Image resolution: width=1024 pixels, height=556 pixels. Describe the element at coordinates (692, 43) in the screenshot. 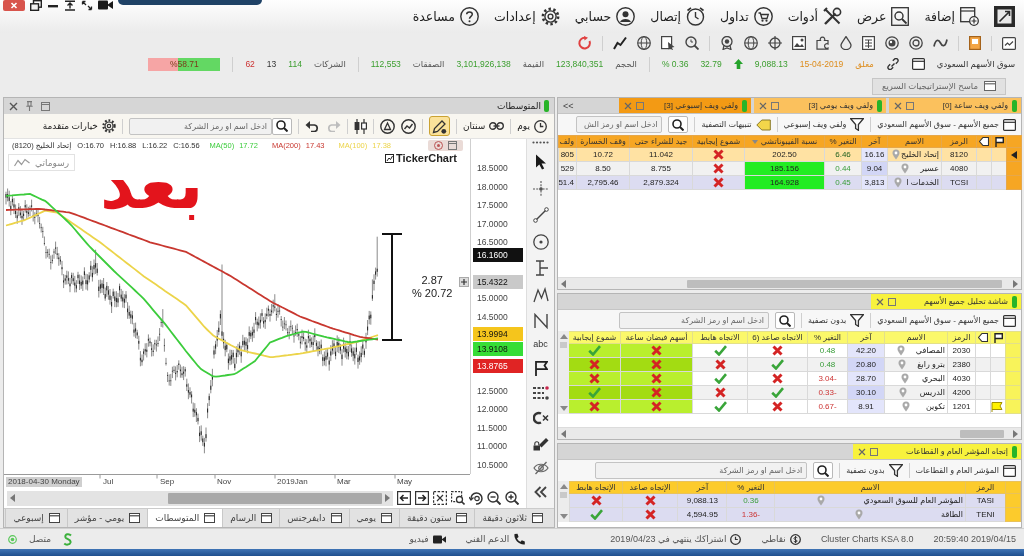

I see `magnifier-icon` at that location.